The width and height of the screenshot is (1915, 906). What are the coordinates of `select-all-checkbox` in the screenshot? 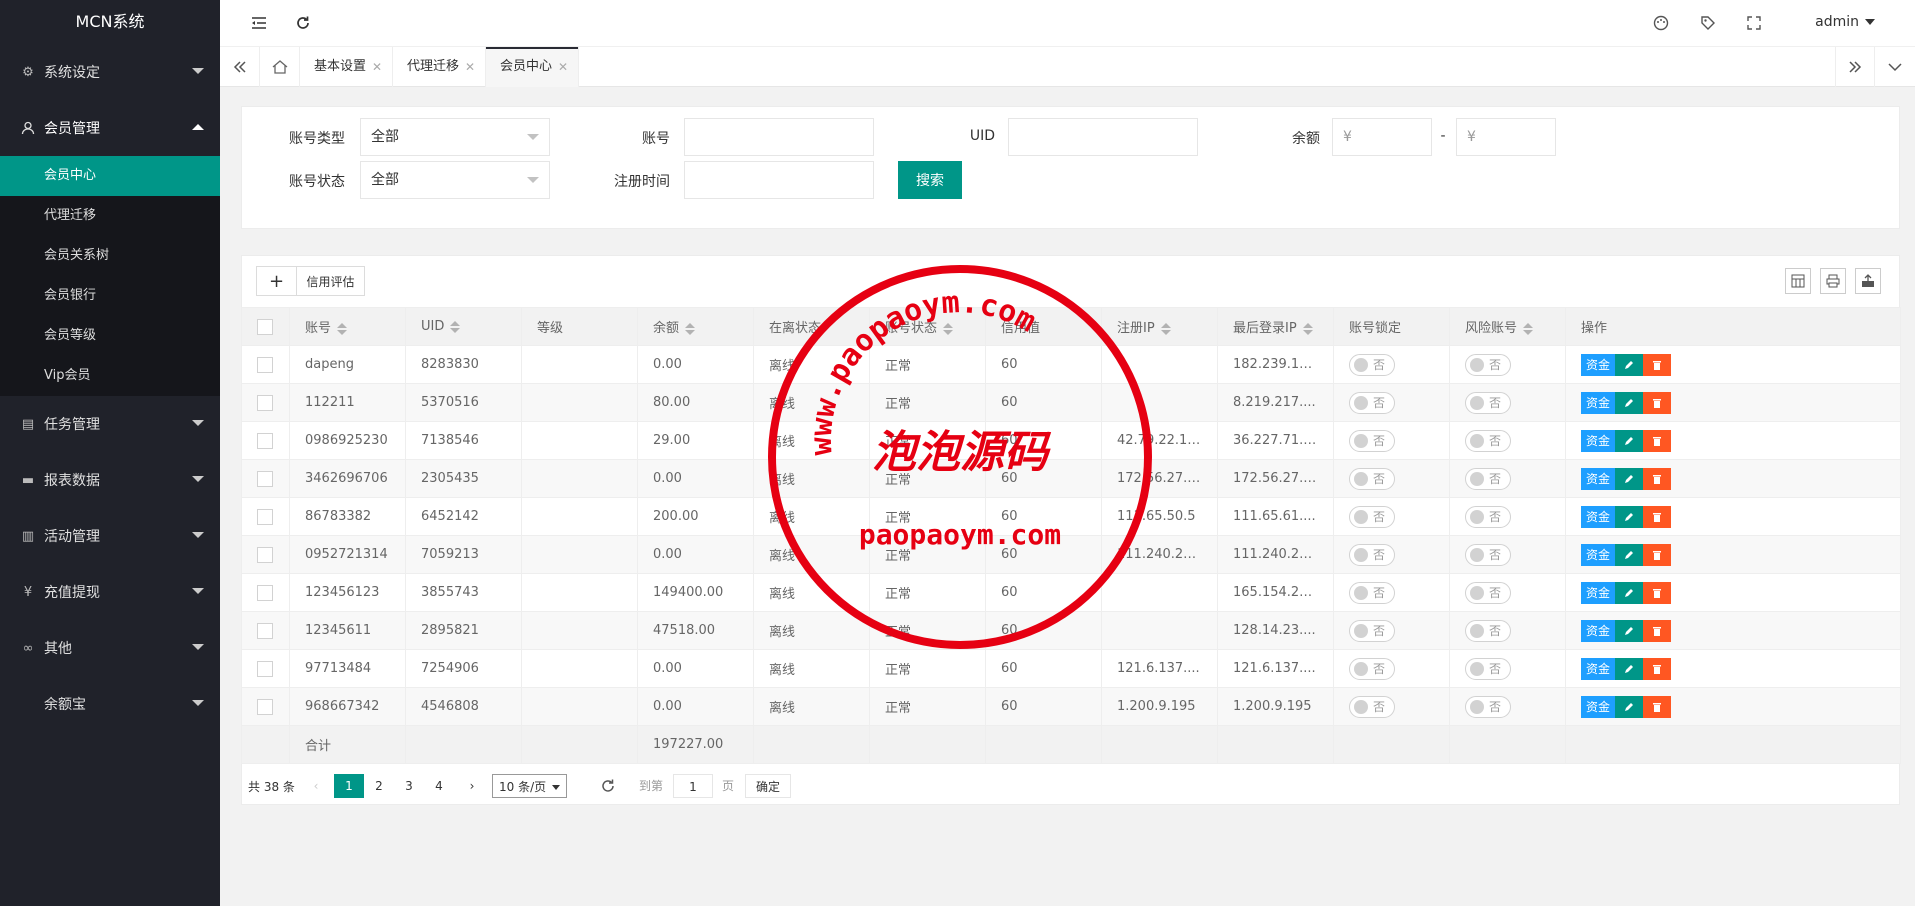 It's located at (265, 326).